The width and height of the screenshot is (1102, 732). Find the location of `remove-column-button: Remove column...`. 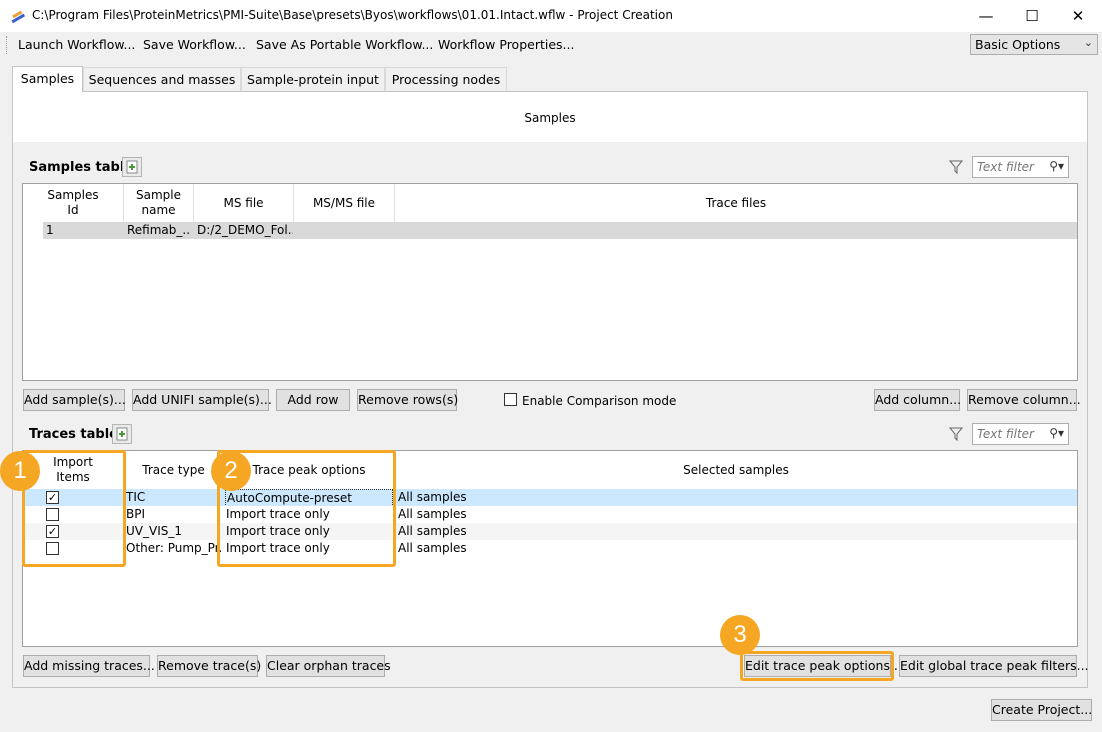

remove-column-button: Remove column... is located at coordinates (1024, 400).